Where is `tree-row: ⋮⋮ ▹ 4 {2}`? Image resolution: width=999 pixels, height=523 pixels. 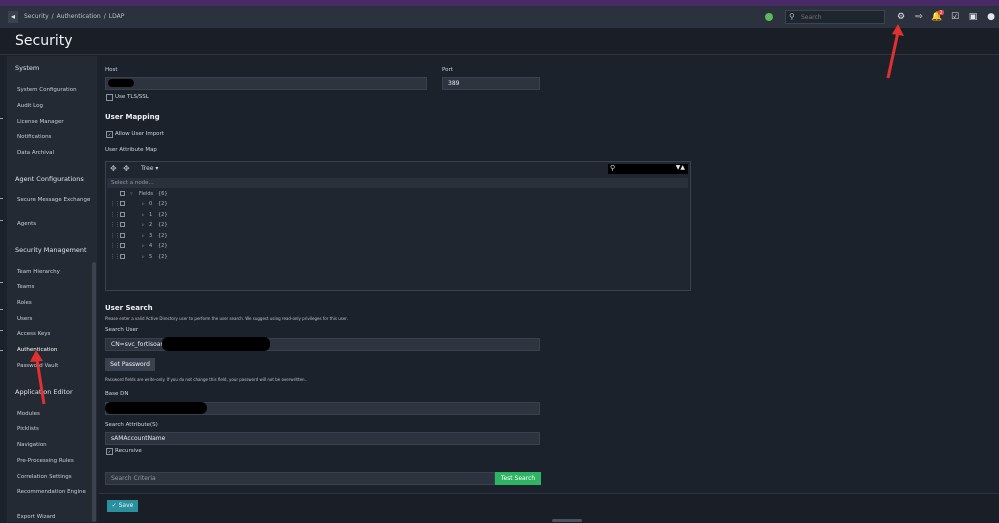
tree-row: ⋮⋮ ▹ 4 {2} is located at coordinates (210, 246).